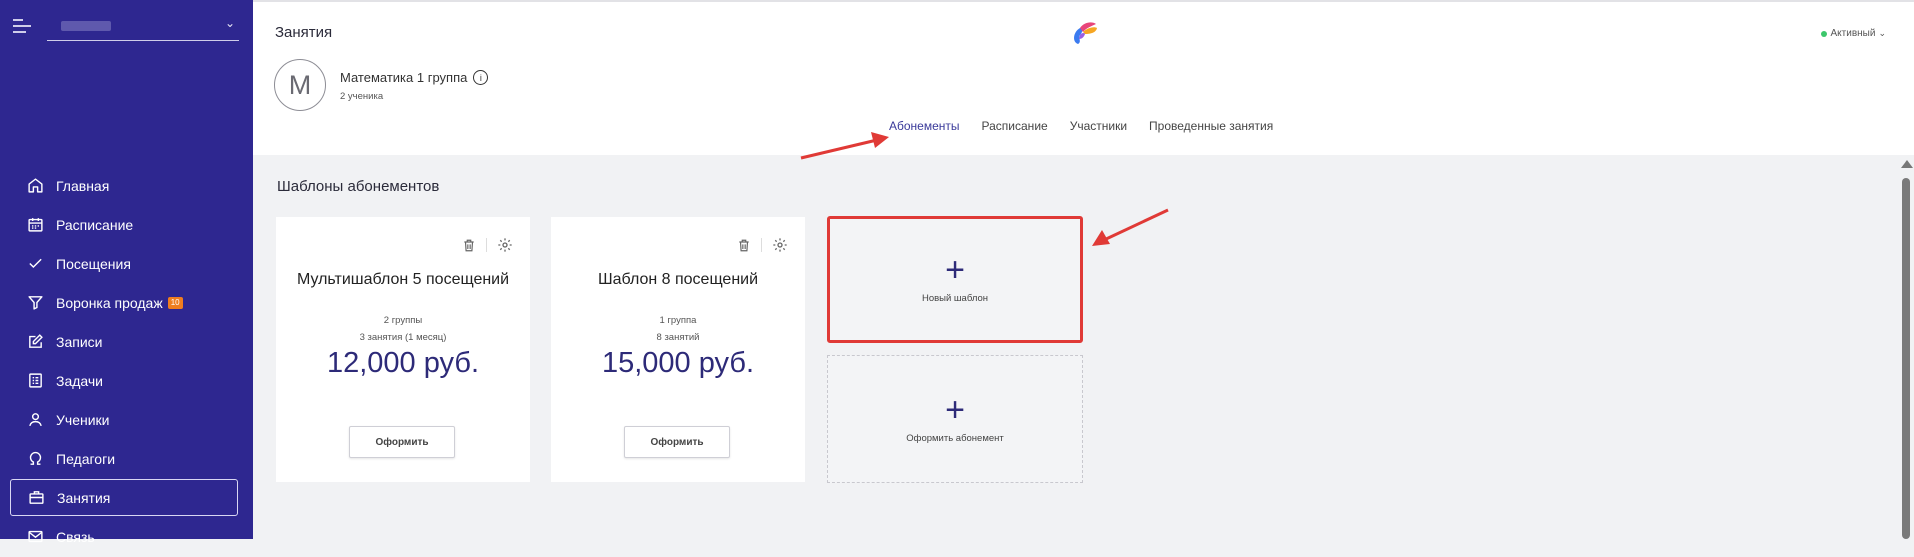 This screenshot has height=557, width=1914. I want to click on sidebar-item-classes: Занятия, so click(124, 497).